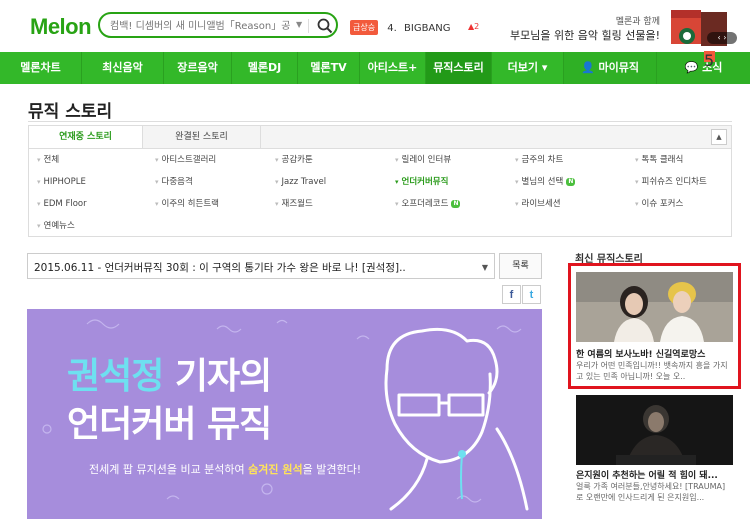  I want to click on category-item: ▾ 톡톡 클래식, so click(659, 160).